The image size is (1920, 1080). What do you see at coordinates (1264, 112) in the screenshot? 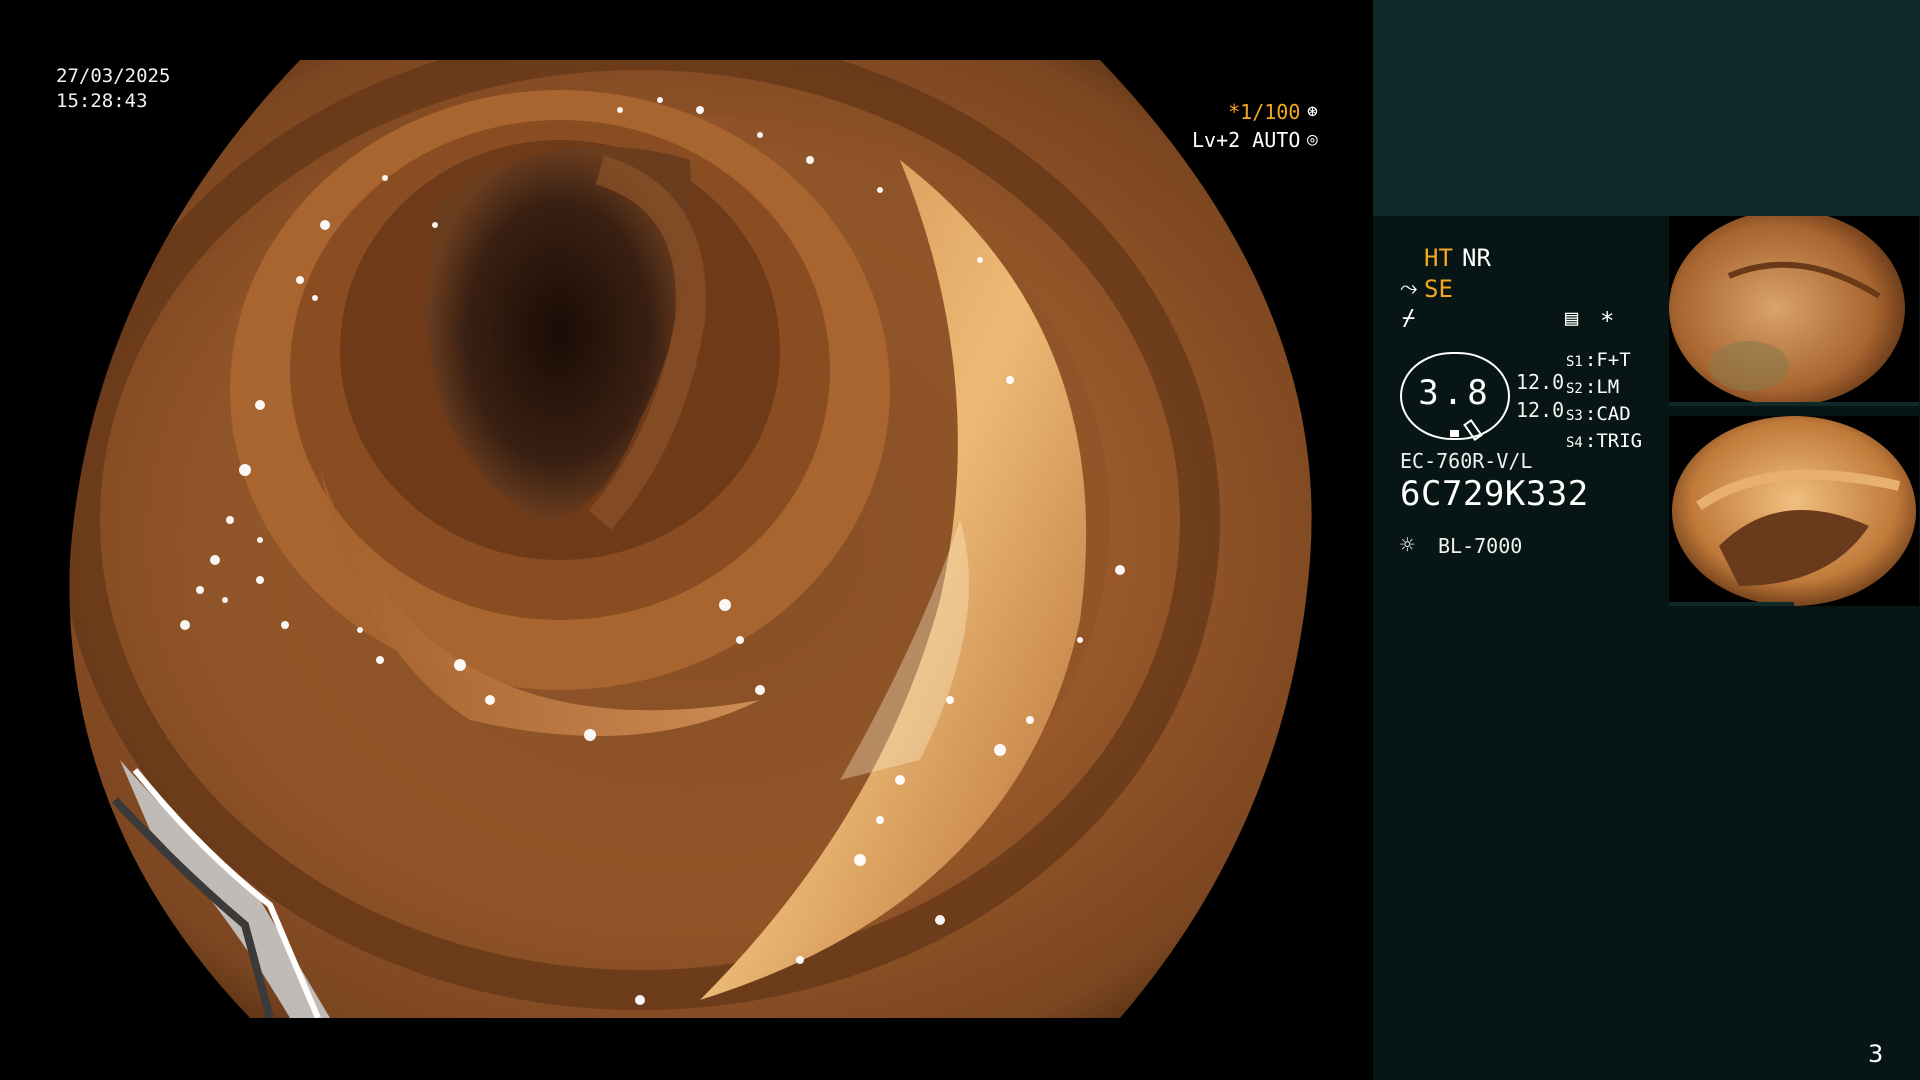
I see `shutter-speed: *1/100` at bounding box center [1264, 112].